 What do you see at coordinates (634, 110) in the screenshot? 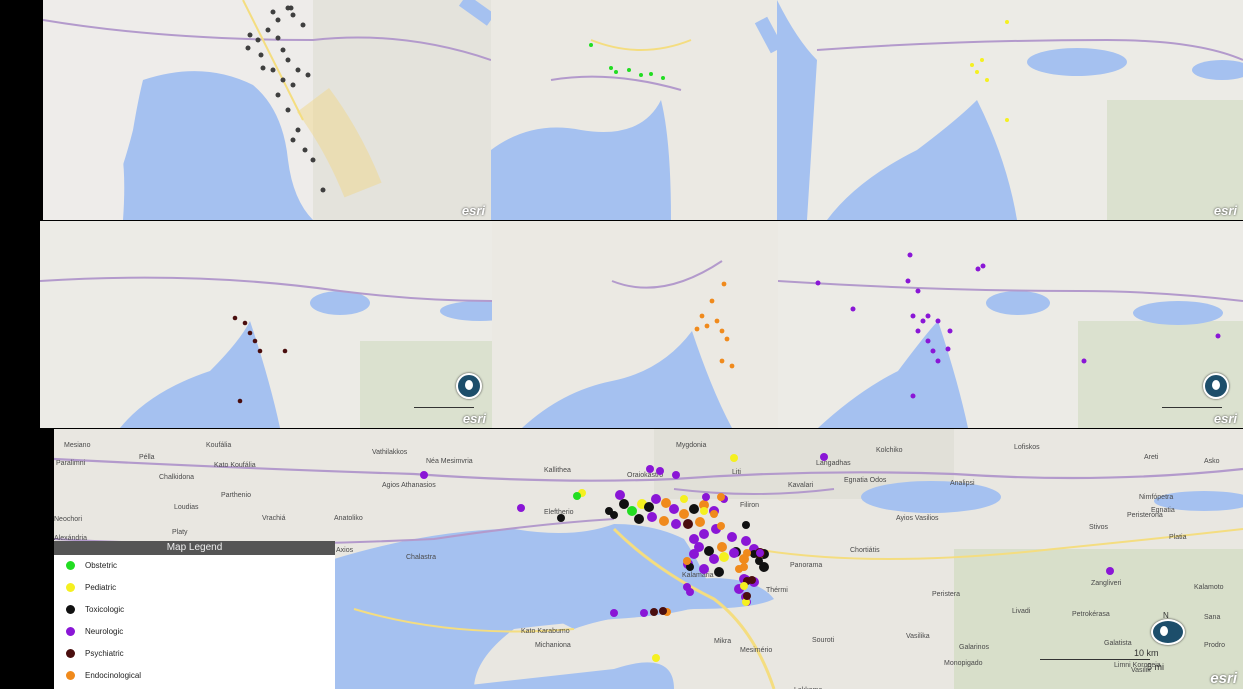
I see `map-panel-green` at bounding box center [634, 110].